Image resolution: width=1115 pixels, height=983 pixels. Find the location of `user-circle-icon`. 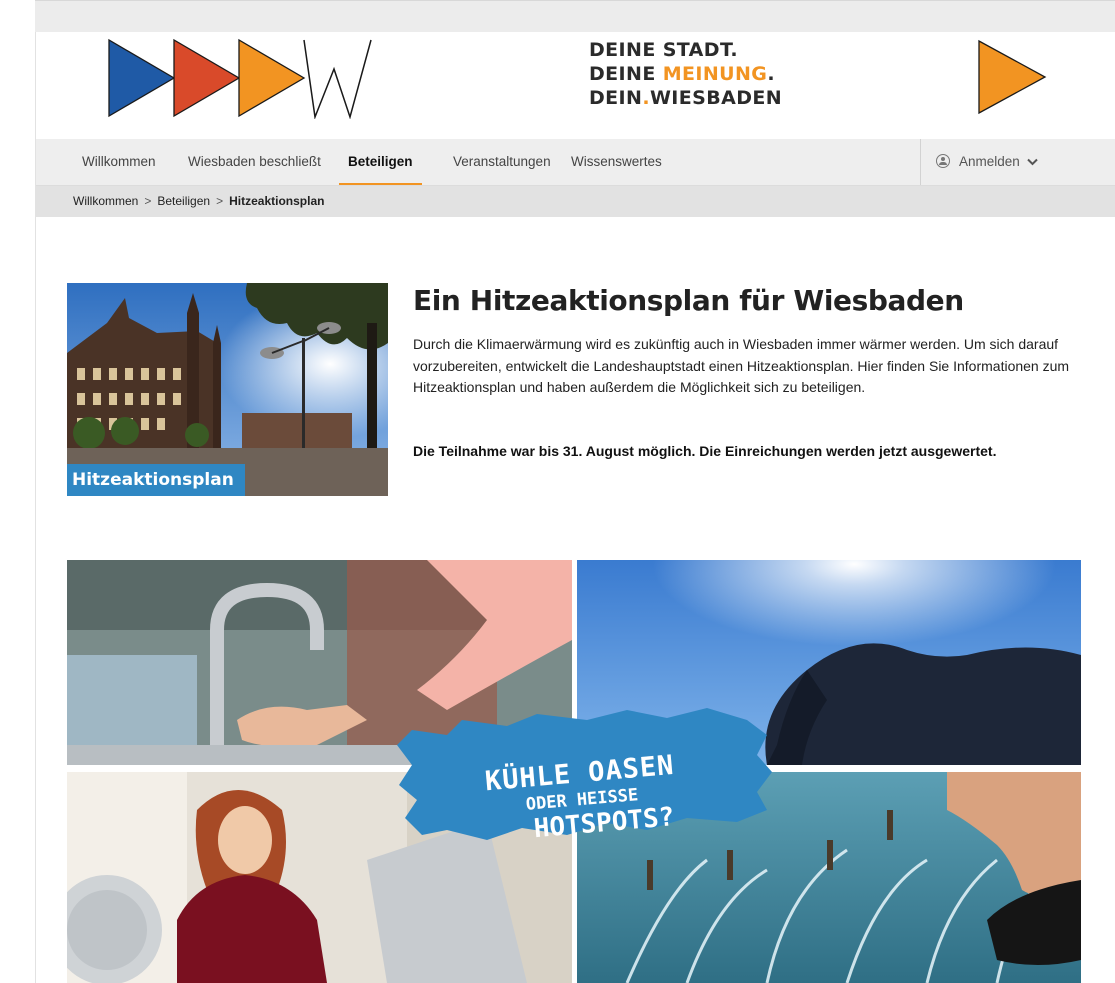

user-circle-icon is located at coordinates (943, 161).